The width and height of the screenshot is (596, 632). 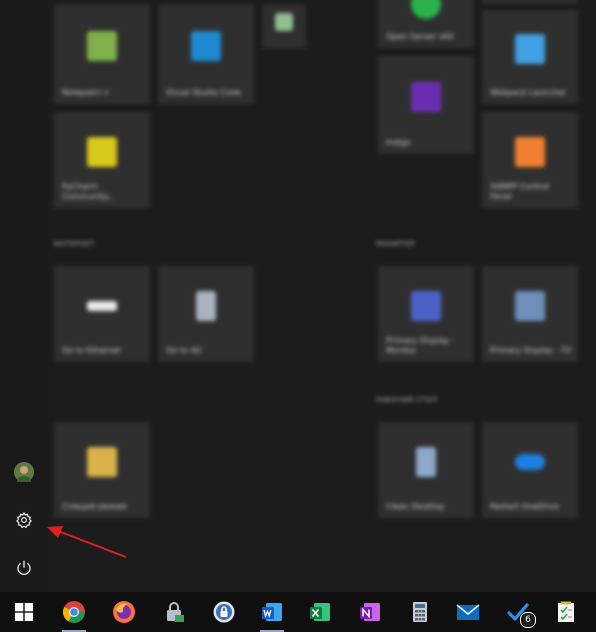 I want to click on webpack-icon, so click(x=530, y=49).